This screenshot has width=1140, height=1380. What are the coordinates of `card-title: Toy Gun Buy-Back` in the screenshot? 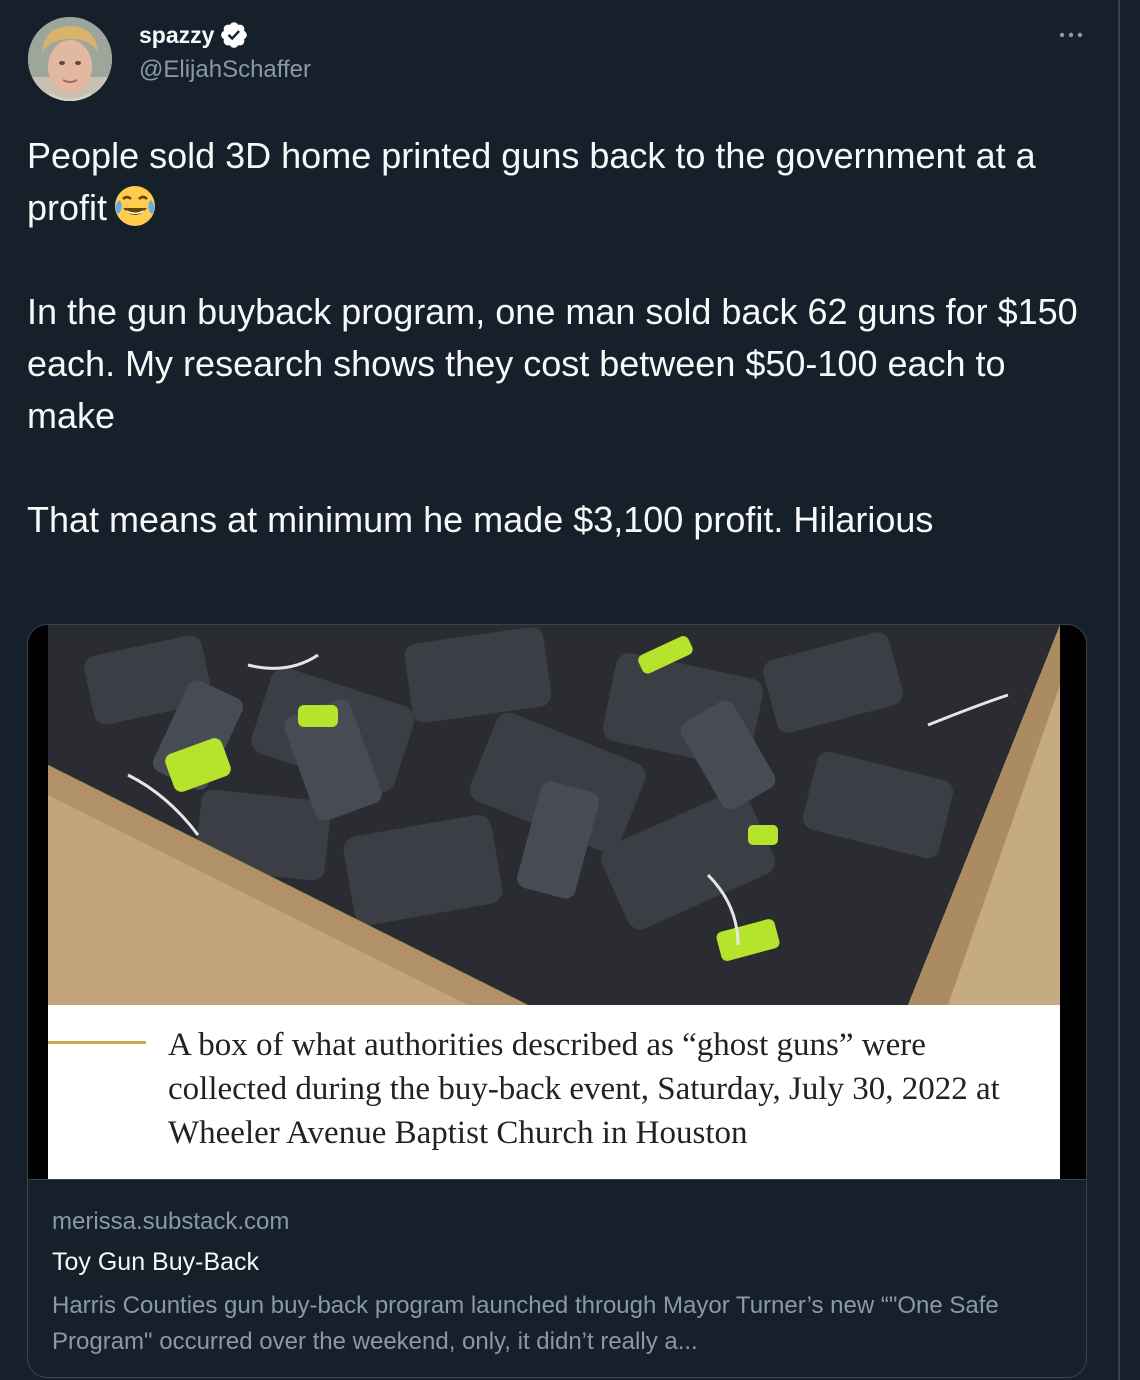 It's located at (156, 1262).